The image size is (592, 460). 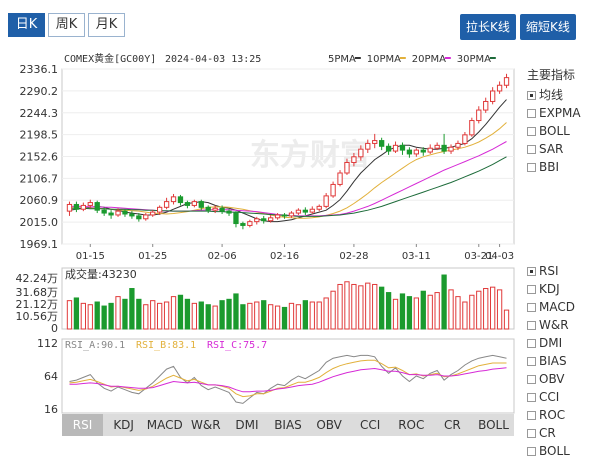 What do you see at coordinates (551, 451) in the screenshot?
I see `sub-indicator-boll: BOLL` at bounding box center [551, 451].